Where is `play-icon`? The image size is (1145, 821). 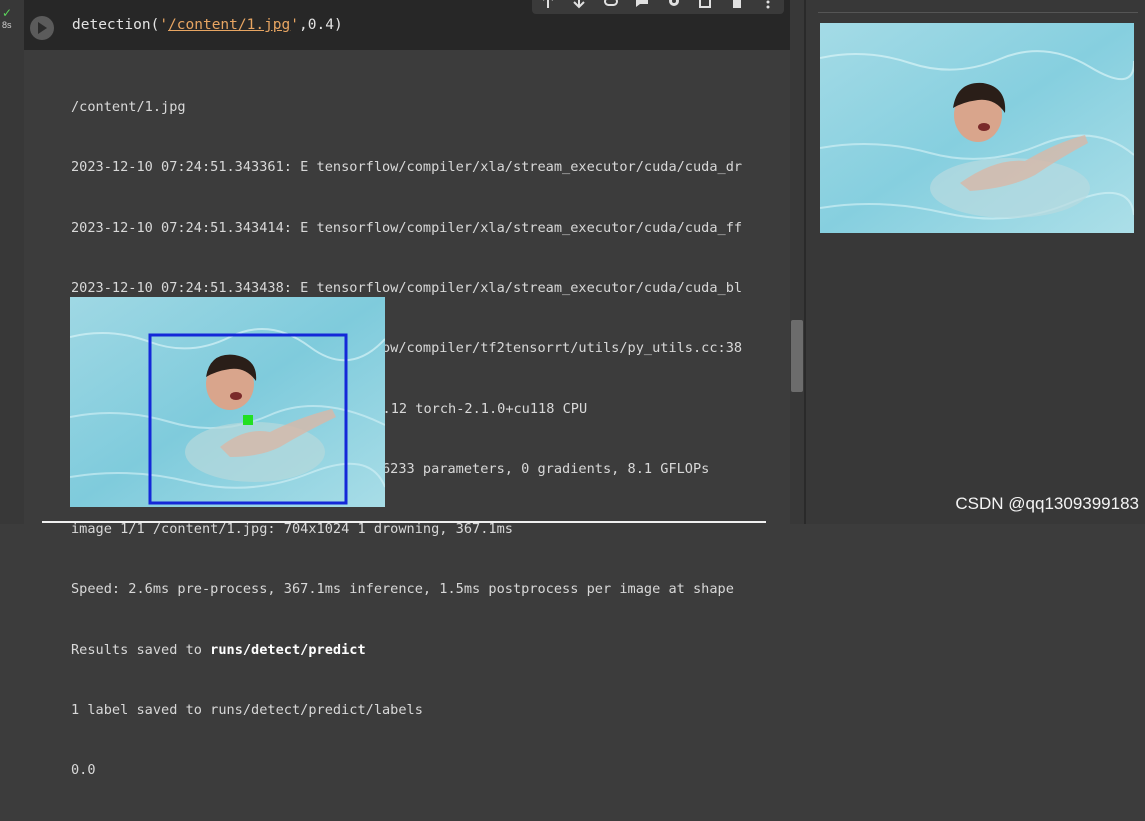
play-icon is located at coordinates (42, 28).